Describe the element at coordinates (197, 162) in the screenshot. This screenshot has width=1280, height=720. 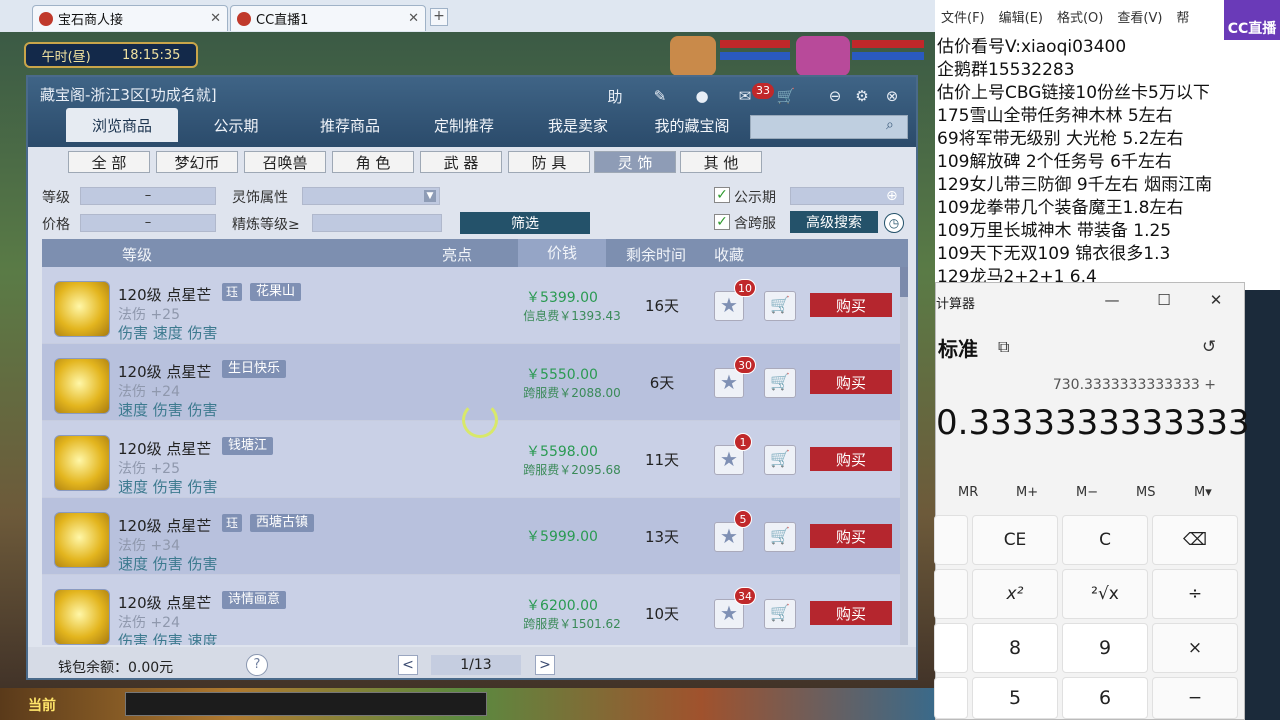
I see `category-currency: 梦幻币` at that location.